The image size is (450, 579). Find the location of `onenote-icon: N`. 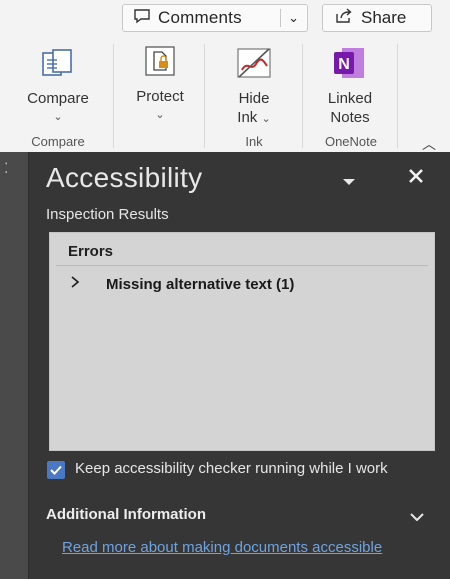

onenote-icon: N is located at coordinates (350, 65).